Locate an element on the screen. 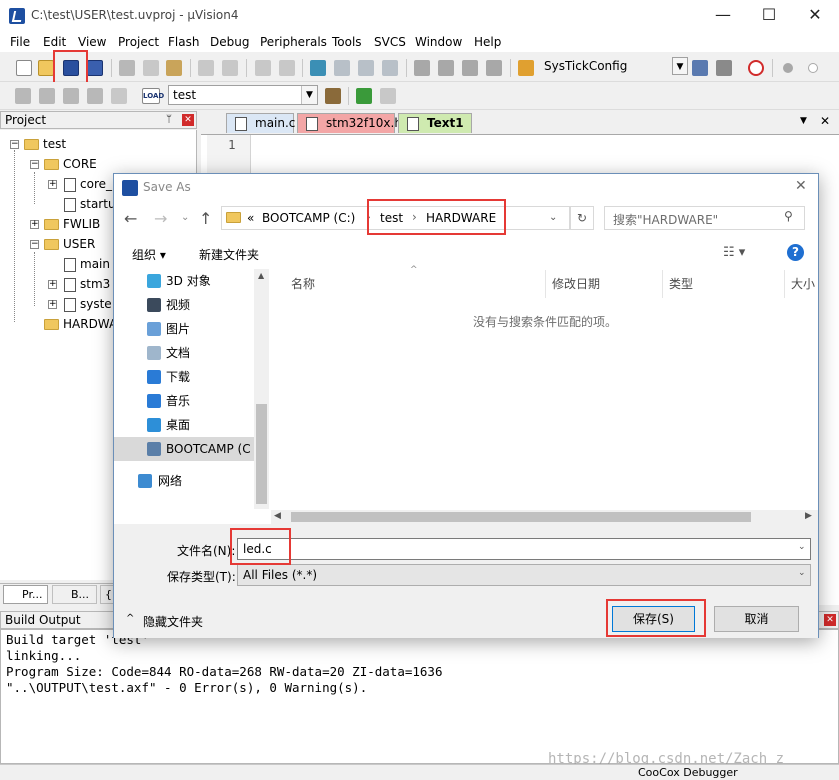  menu-project: Project is located at coordinates (138, 42).